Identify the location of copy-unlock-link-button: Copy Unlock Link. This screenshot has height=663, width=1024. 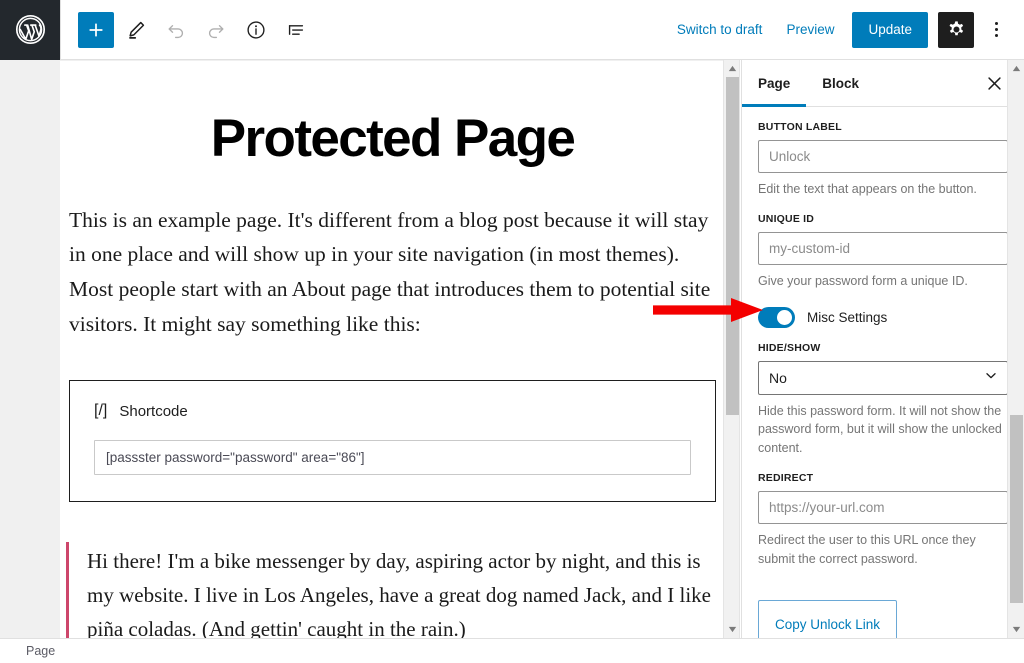
(828, 619).